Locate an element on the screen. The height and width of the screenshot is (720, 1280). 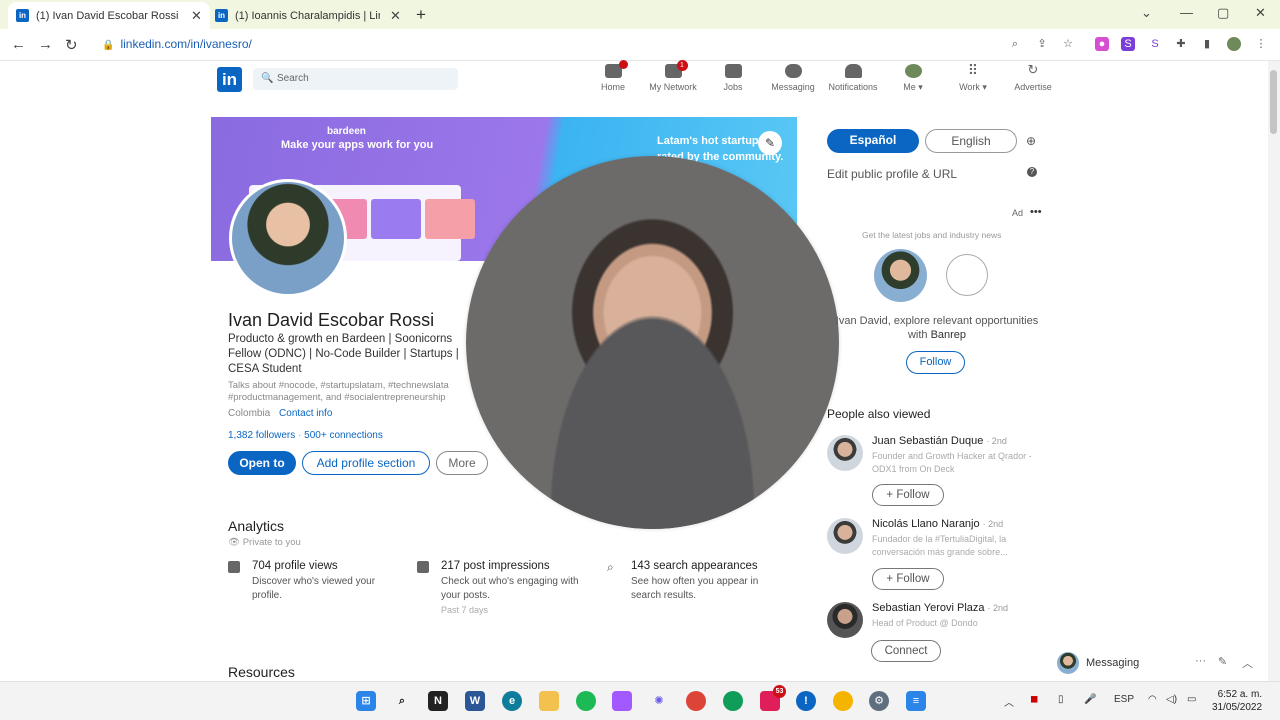
nav-messaging: Messaging is located at coordinates (793, 78).